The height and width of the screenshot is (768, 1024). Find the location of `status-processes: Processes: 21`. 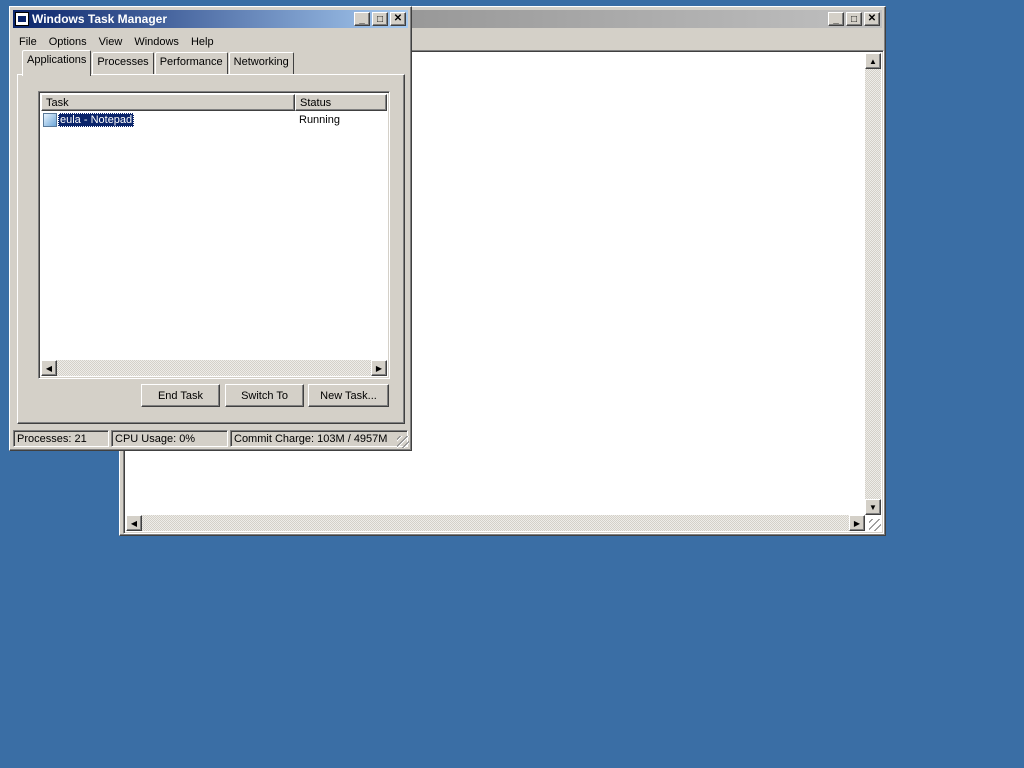

status-processes: Processes: 21 is located at coordinates (61, 438).